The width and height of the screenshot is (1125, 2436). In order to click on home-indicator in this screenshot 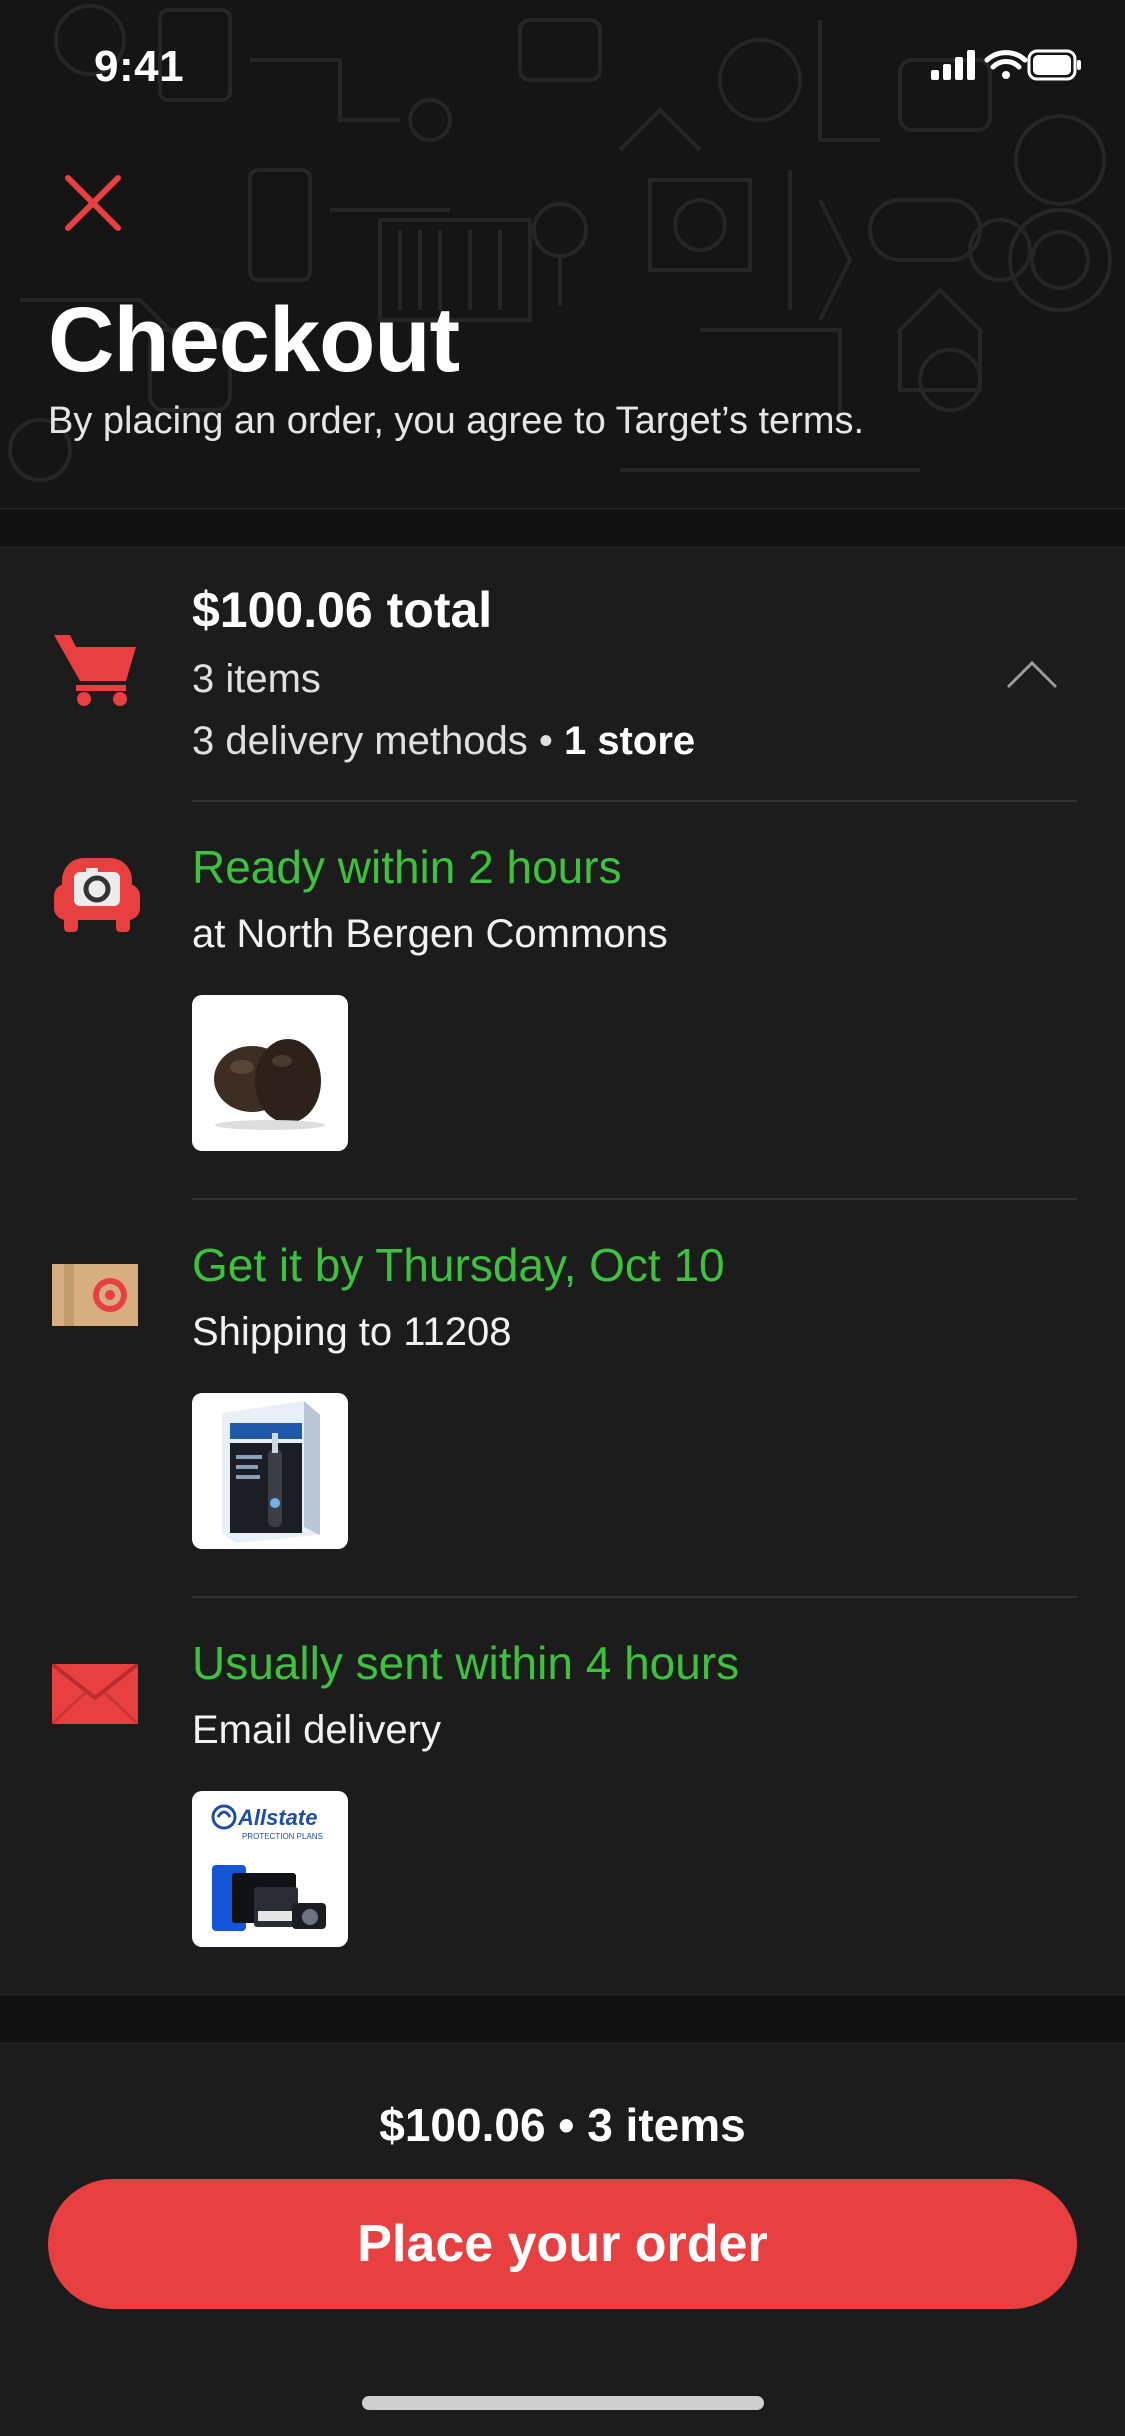, I will do `click(563, 2403)`.